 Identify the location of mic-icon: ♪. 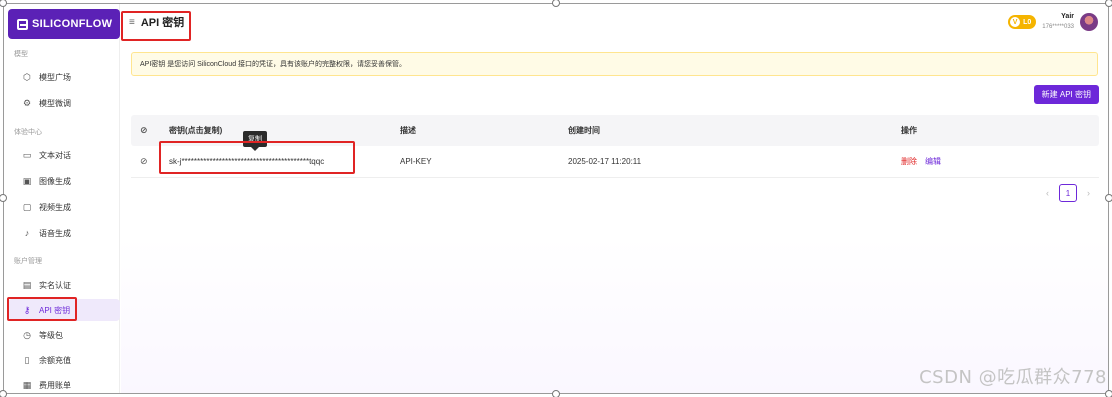
(27, 233).